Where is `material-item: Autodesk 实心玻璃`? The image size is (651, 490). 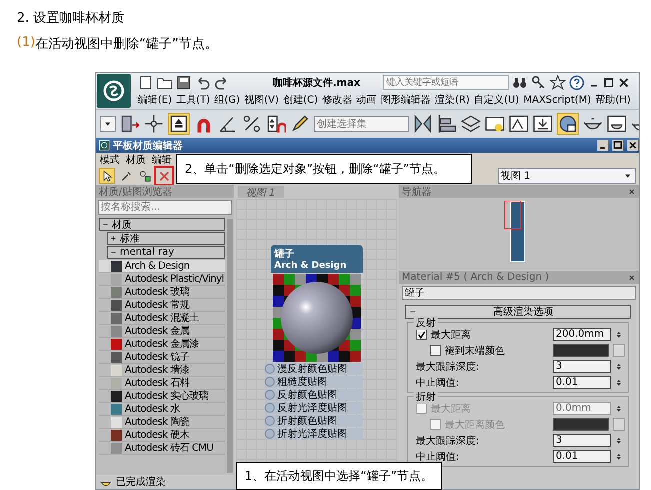 material-item: Autodesk 实心玻璃 is located at coordinates (162, 396).